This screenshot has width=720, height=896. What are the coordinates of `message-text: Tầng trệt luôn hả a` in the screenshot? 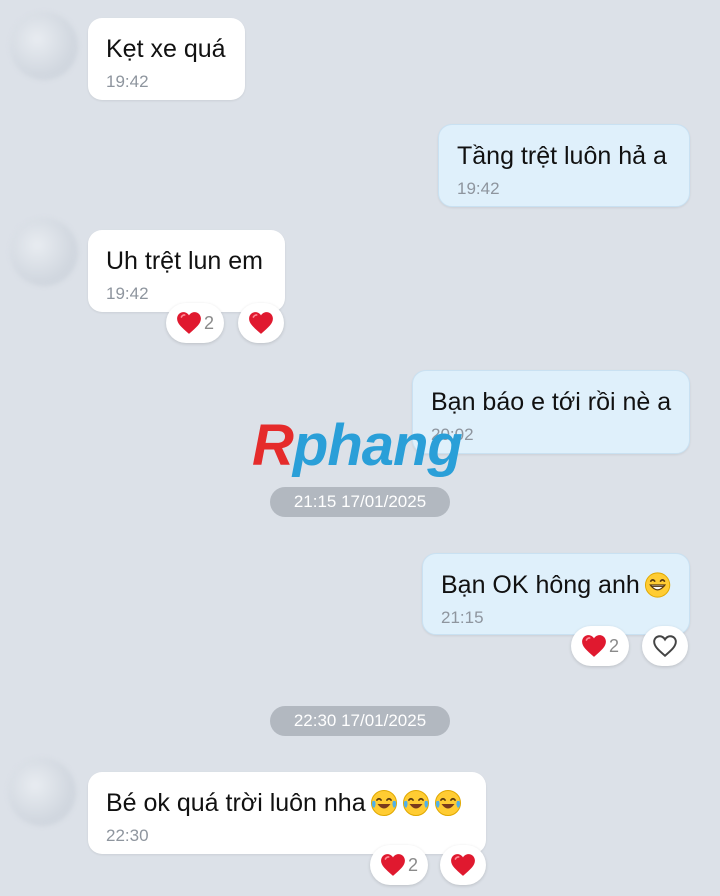 It's located at (562, 156).